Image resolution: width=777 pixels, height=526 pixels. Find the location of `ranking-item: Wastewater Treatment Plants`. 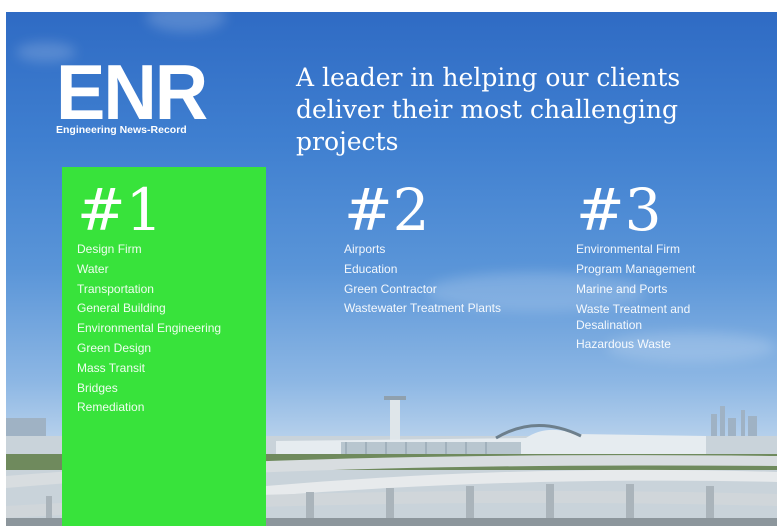

ranking-item: Wastewater Treatment Plants is located at coordinates (422, 308).